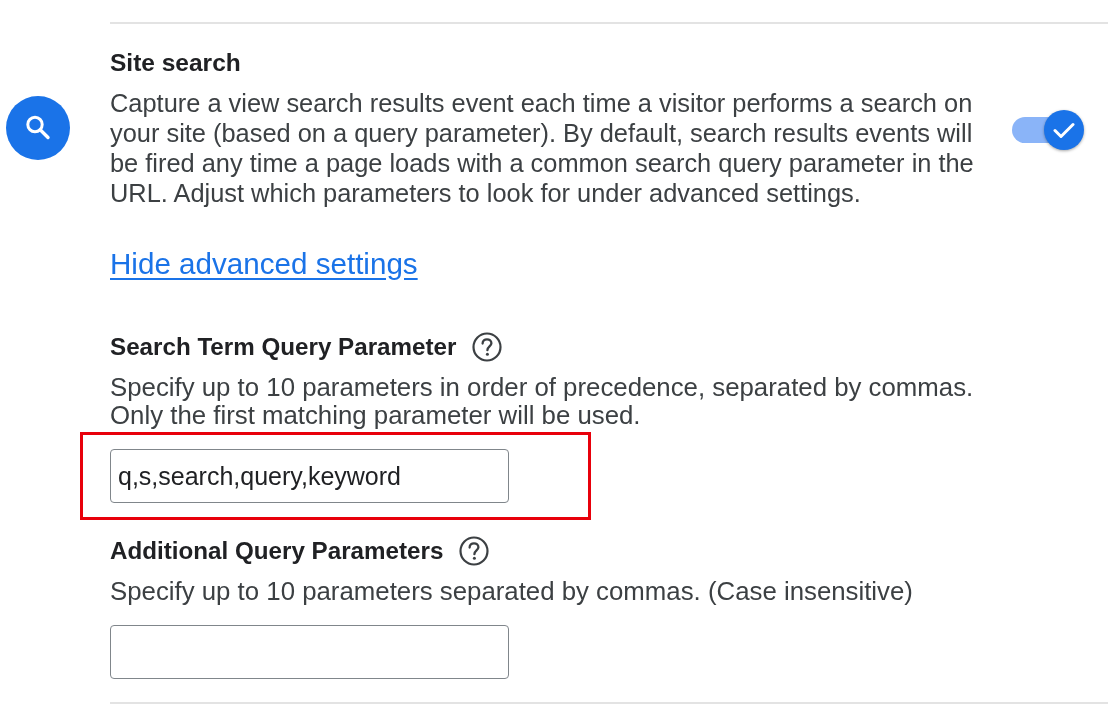  I want to click on input-field: q,s,search,query,keyword, so click(309, 476).